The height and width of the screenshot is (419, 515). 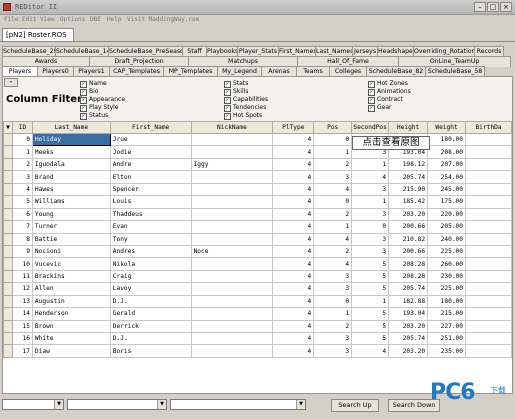 I want to click on column-header: First_Name, so click(x=150, y=127).